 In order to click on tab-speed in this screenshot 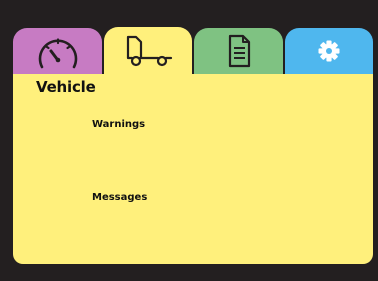, I will do `click(57, 51)`.